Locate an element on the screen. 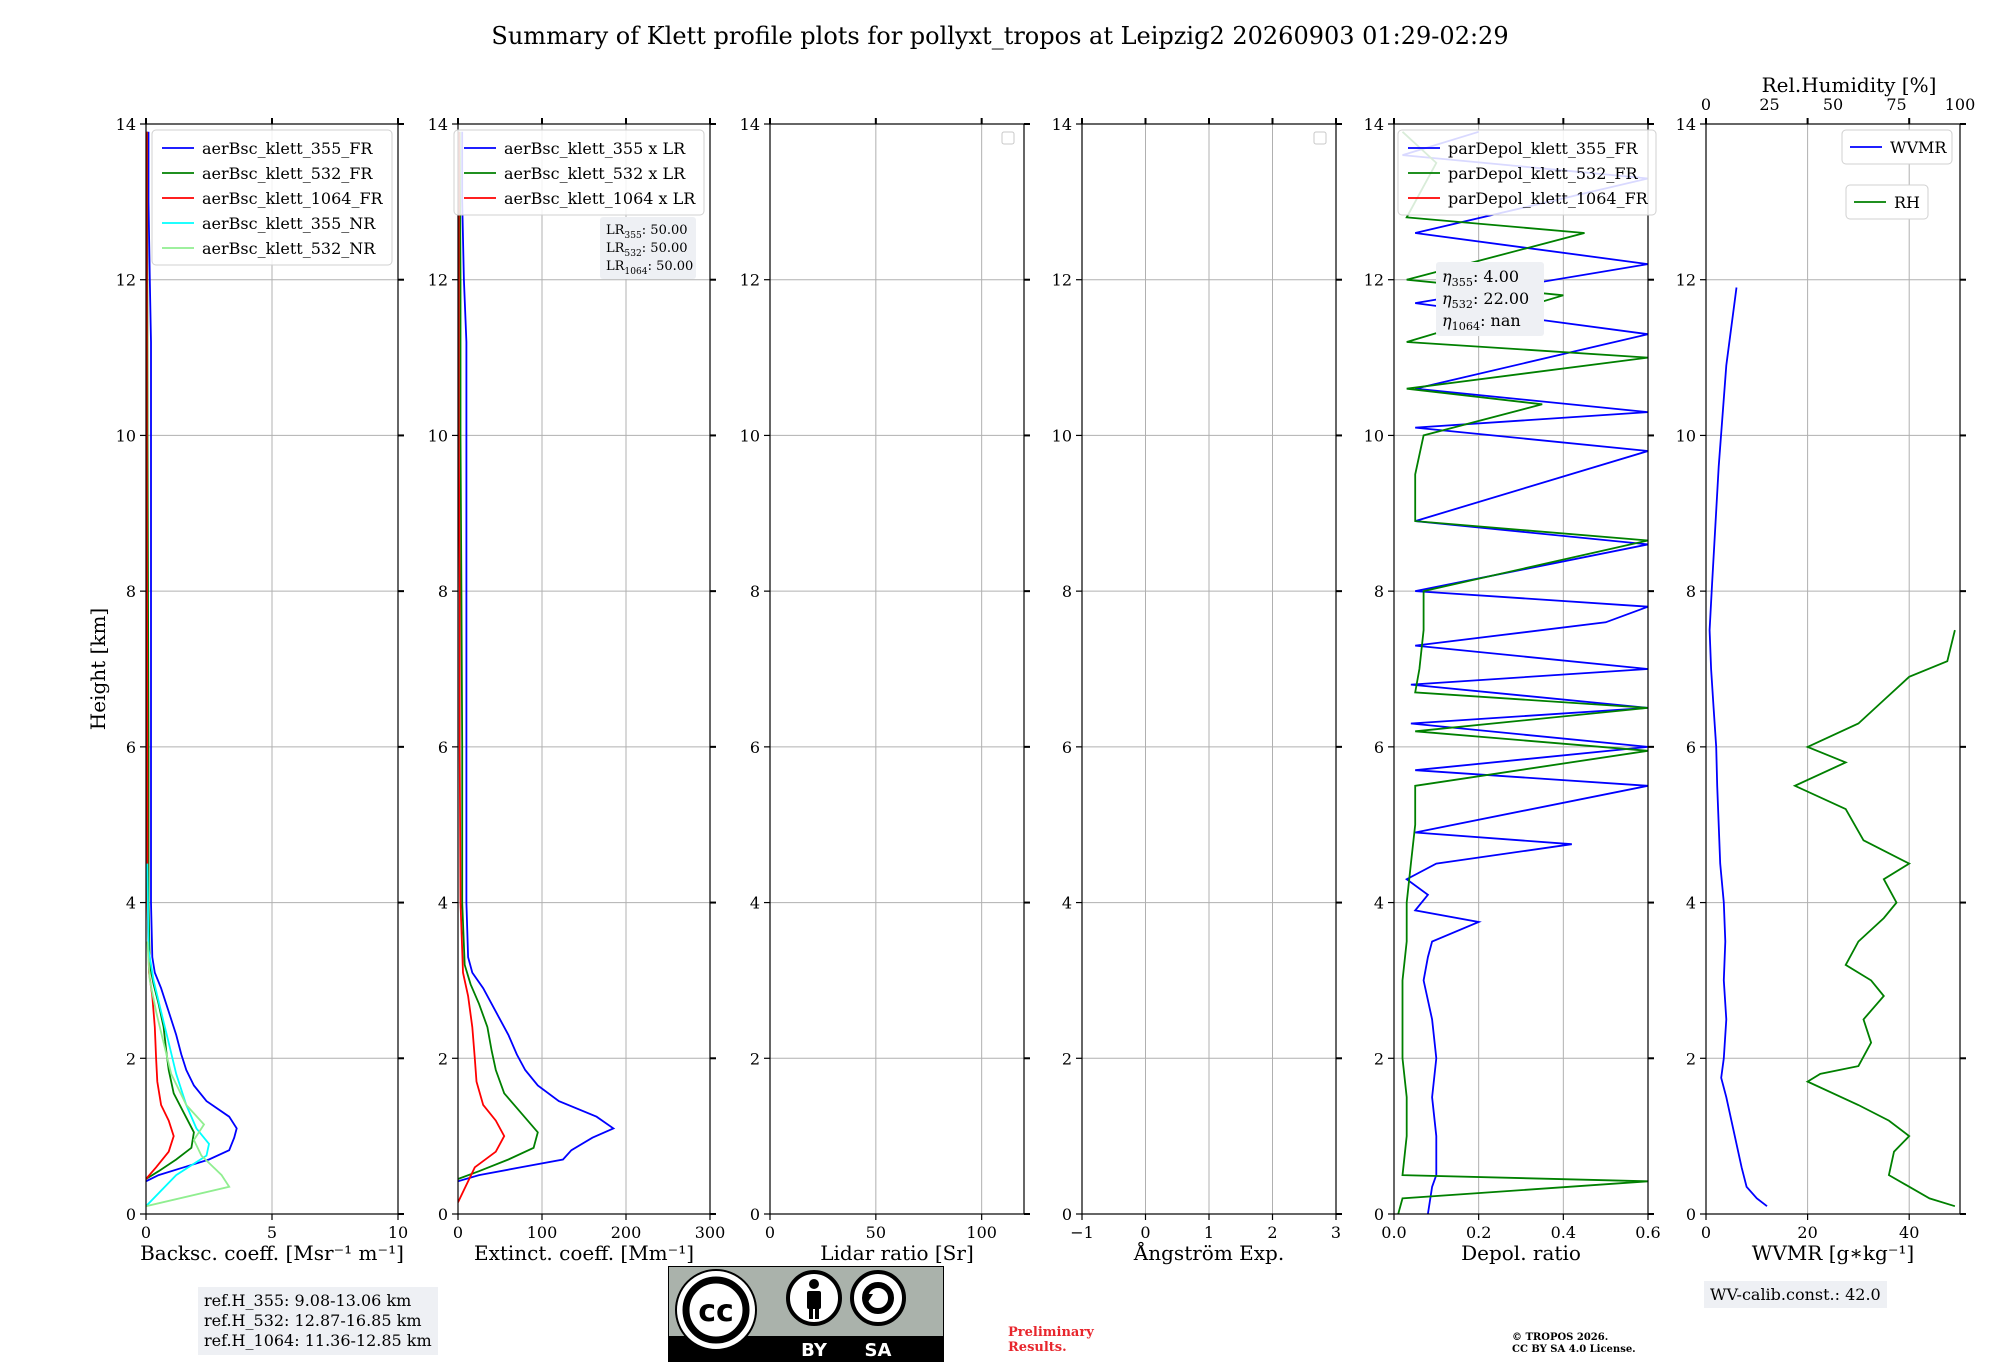  x-axis-label: Extinct. coeff. [Mm⁻¹] is located at coordinates (584, 1253).